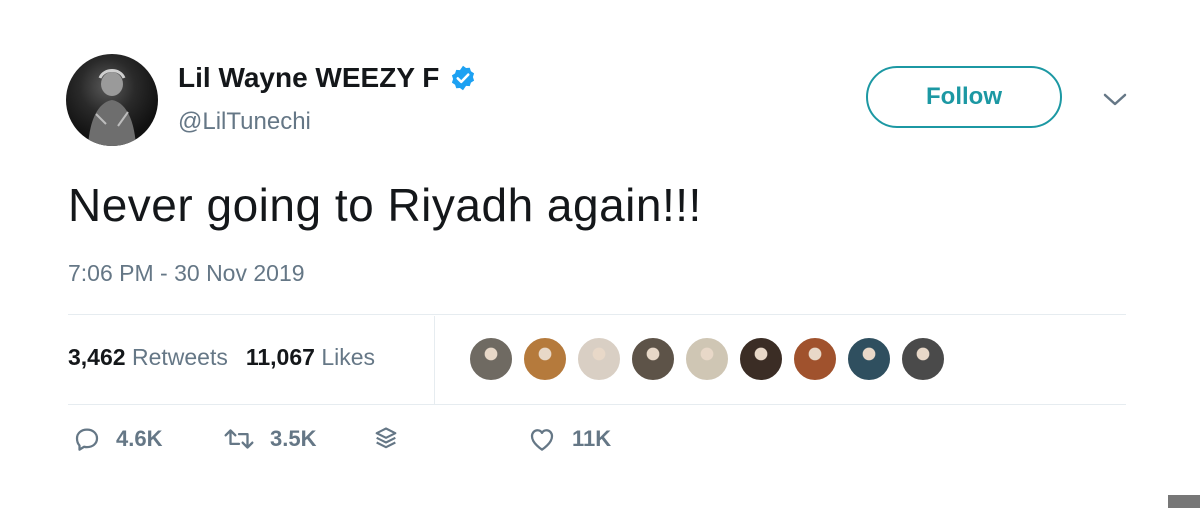  Describe the element at coordinates (1115, 100) in the screenshot. I see `chevron-down-icon` at that location.